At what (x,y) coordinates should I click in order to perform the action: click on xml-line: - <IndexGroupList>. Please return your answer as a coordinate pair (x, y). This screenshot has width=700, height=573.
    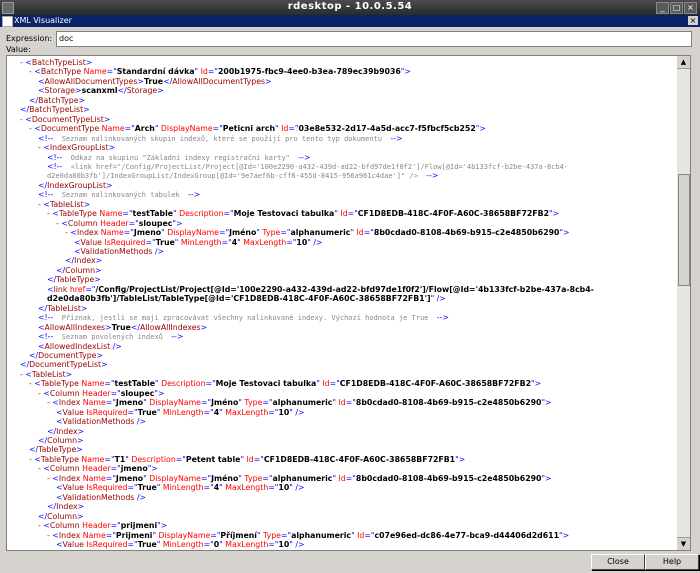
    Looking at the image, I should click on (76, 147).